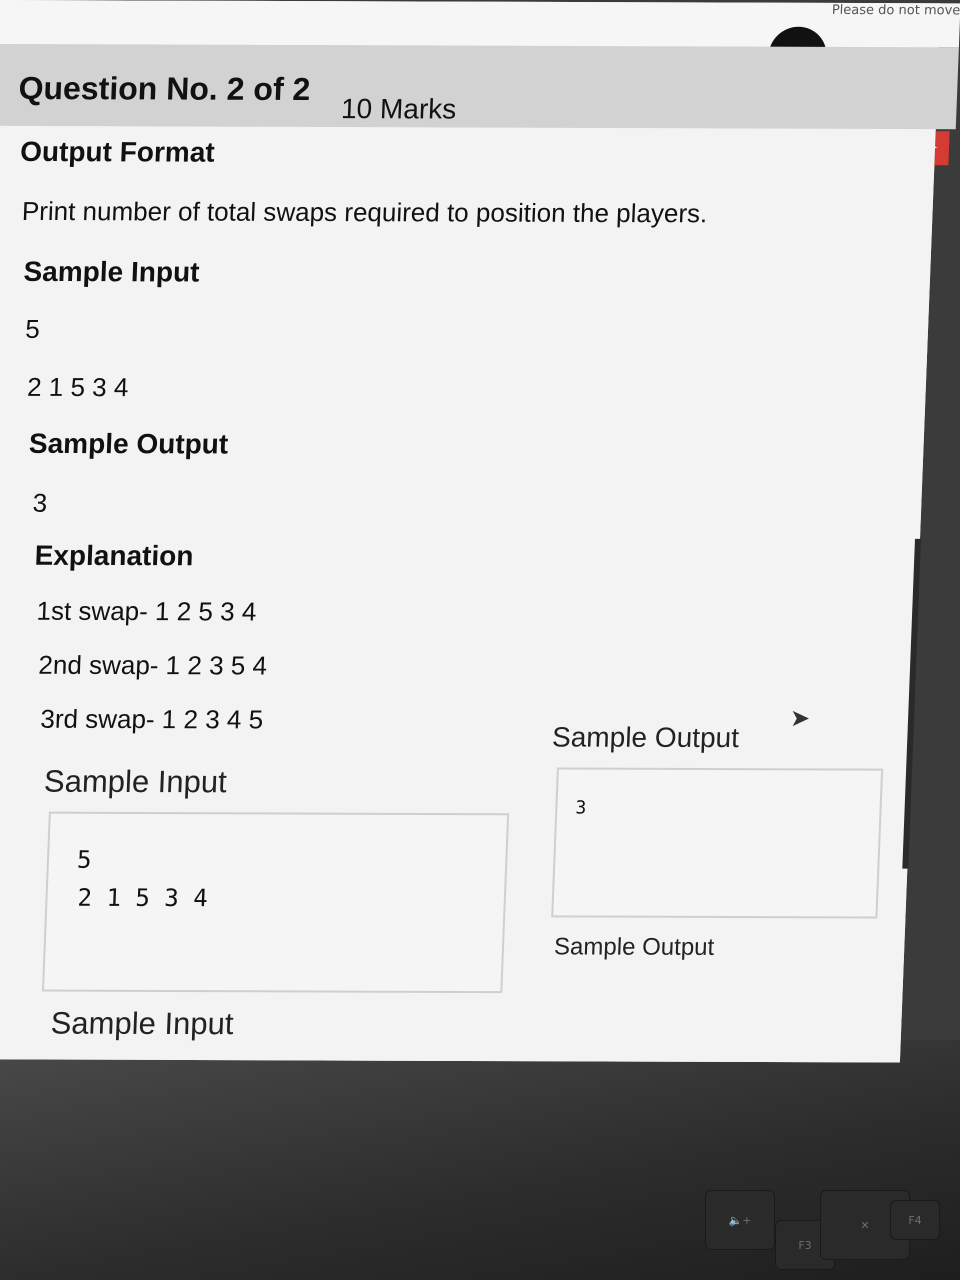  I want to click on testcase-output-label: Sample Output, so click(645, 737).